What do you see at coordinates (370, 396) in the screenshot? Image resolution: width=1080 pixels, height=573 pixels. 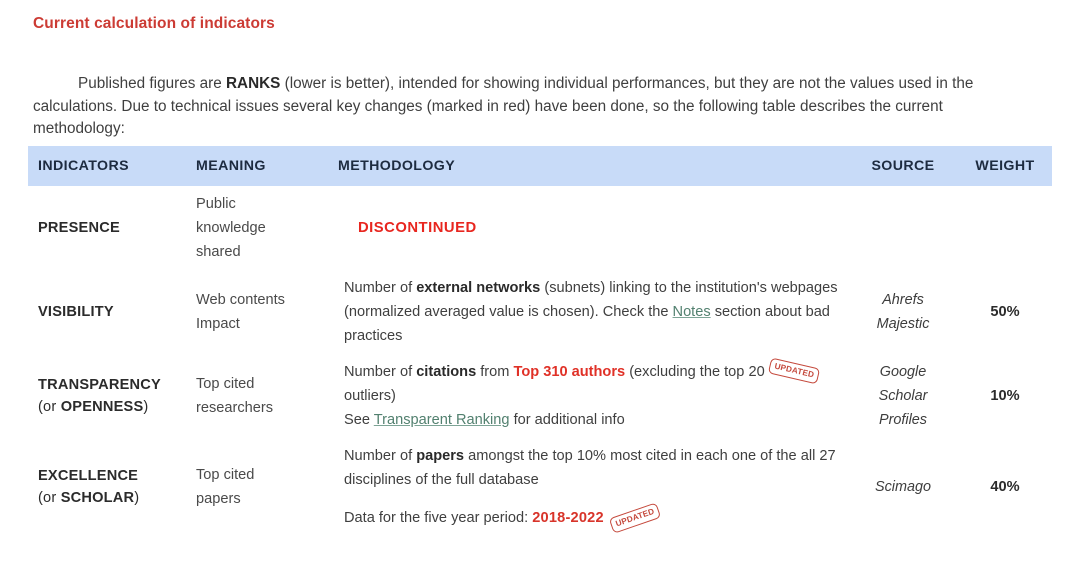 I see `method-seg: outliers)` at bounding box center [370, 396].